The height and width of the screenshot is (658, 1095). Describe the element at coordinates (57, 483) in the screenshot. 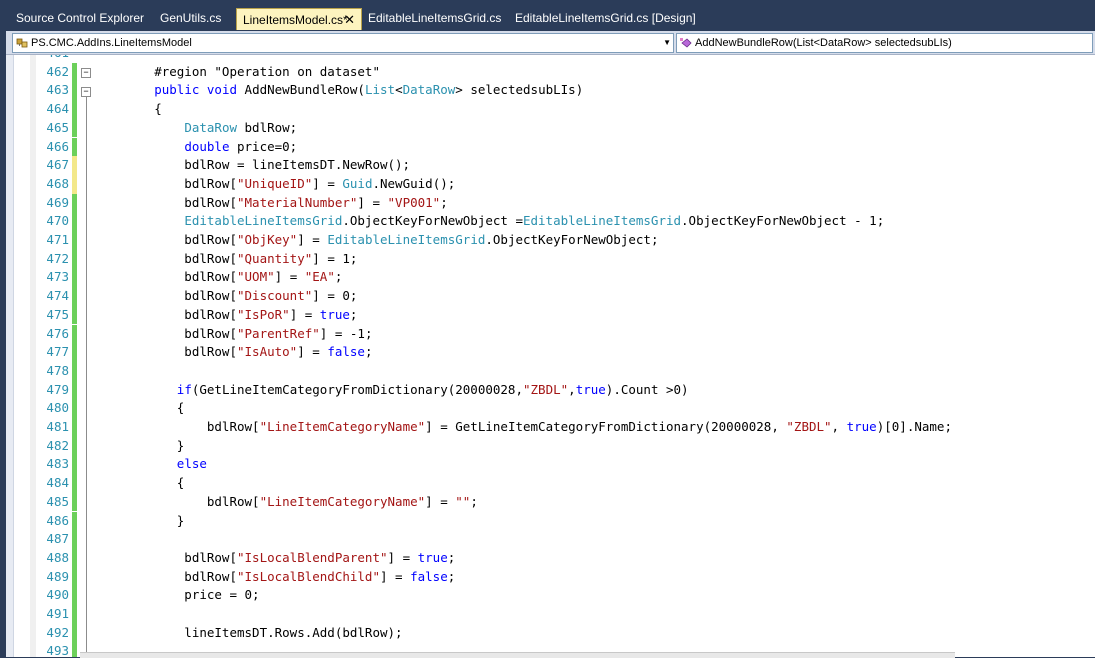

I see `line-number: 484` at that location.